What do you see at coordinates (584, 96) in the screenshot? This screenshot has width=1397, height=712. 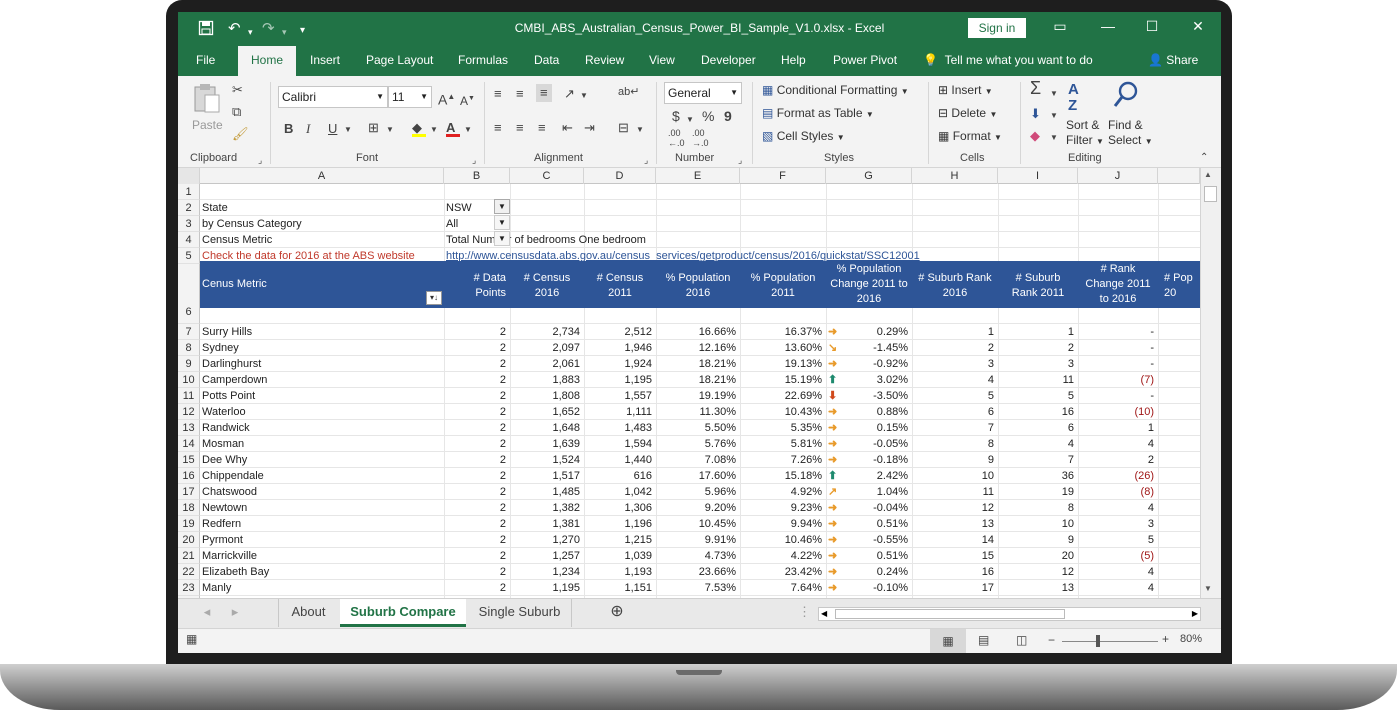 I see `orientation-dropdown-icon: ▼` at bounding box center [584, 96].